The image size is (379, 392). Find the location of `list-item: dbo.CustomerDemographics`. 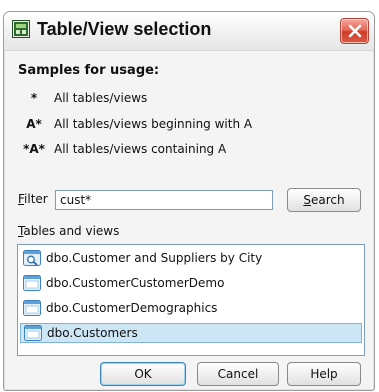

list-item: dbo.CustomerDemographics is located at coordinates (191, 308).